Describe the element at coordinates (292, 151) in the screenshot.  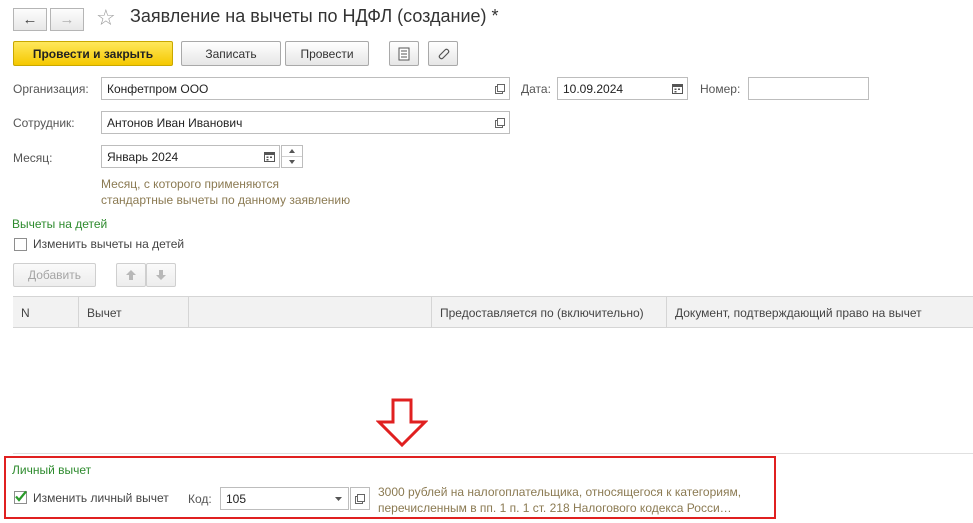
I see `stepper-up-icon` at that location.